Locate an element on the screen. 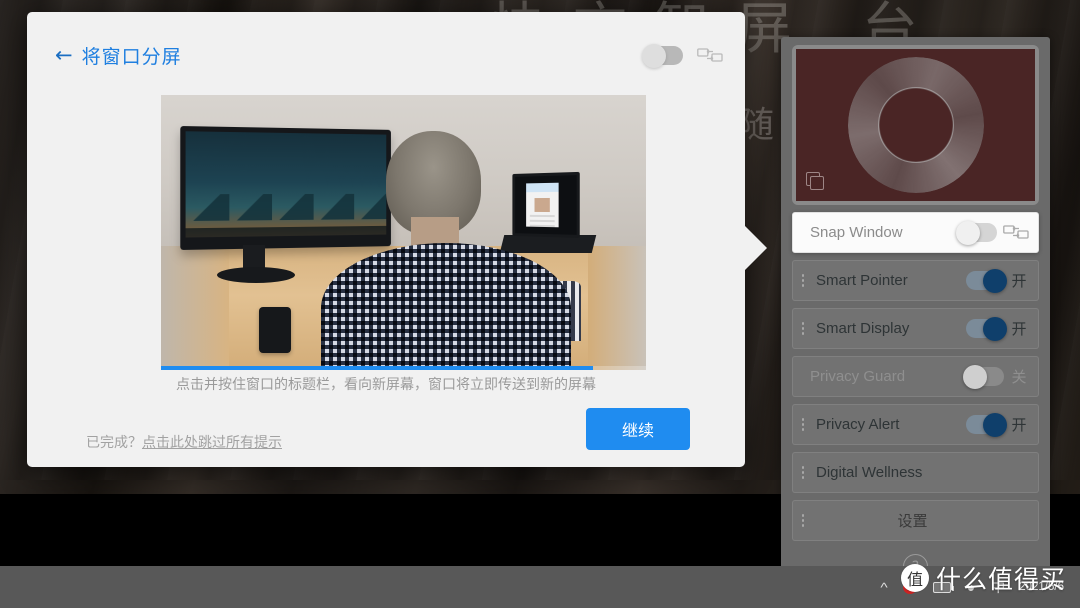  photo-laptop-screen is located at coordinates (546, 205).